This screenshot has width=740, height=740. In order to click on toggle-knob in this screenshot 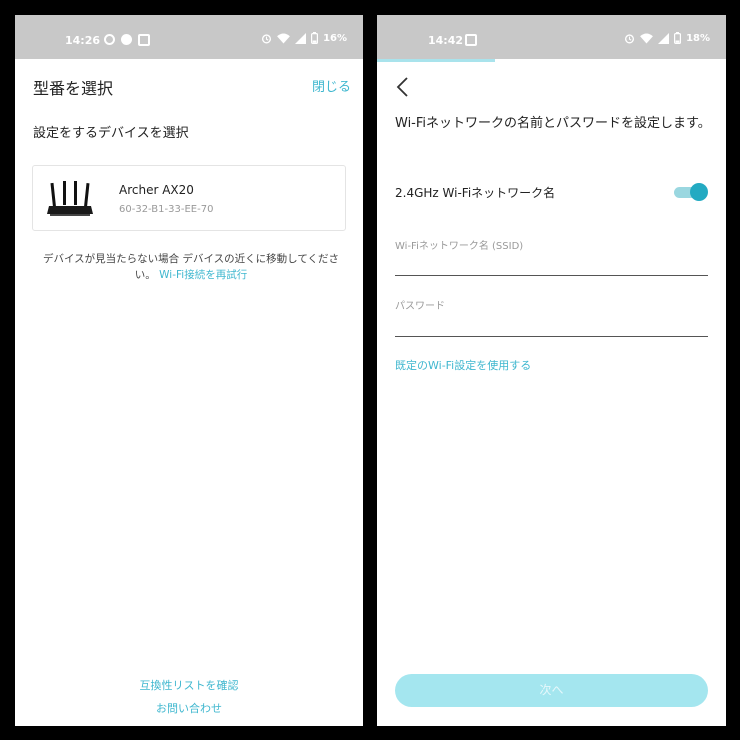, I will do `click(699, 192)`.